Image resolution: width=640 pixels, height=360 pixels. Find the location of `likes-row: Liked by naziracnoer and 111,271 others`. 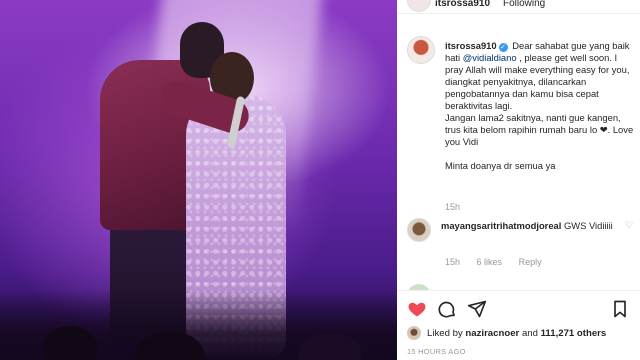

likes-row: Liked by naziracnoer and 111,271 others is located at coordinates (521, 334).